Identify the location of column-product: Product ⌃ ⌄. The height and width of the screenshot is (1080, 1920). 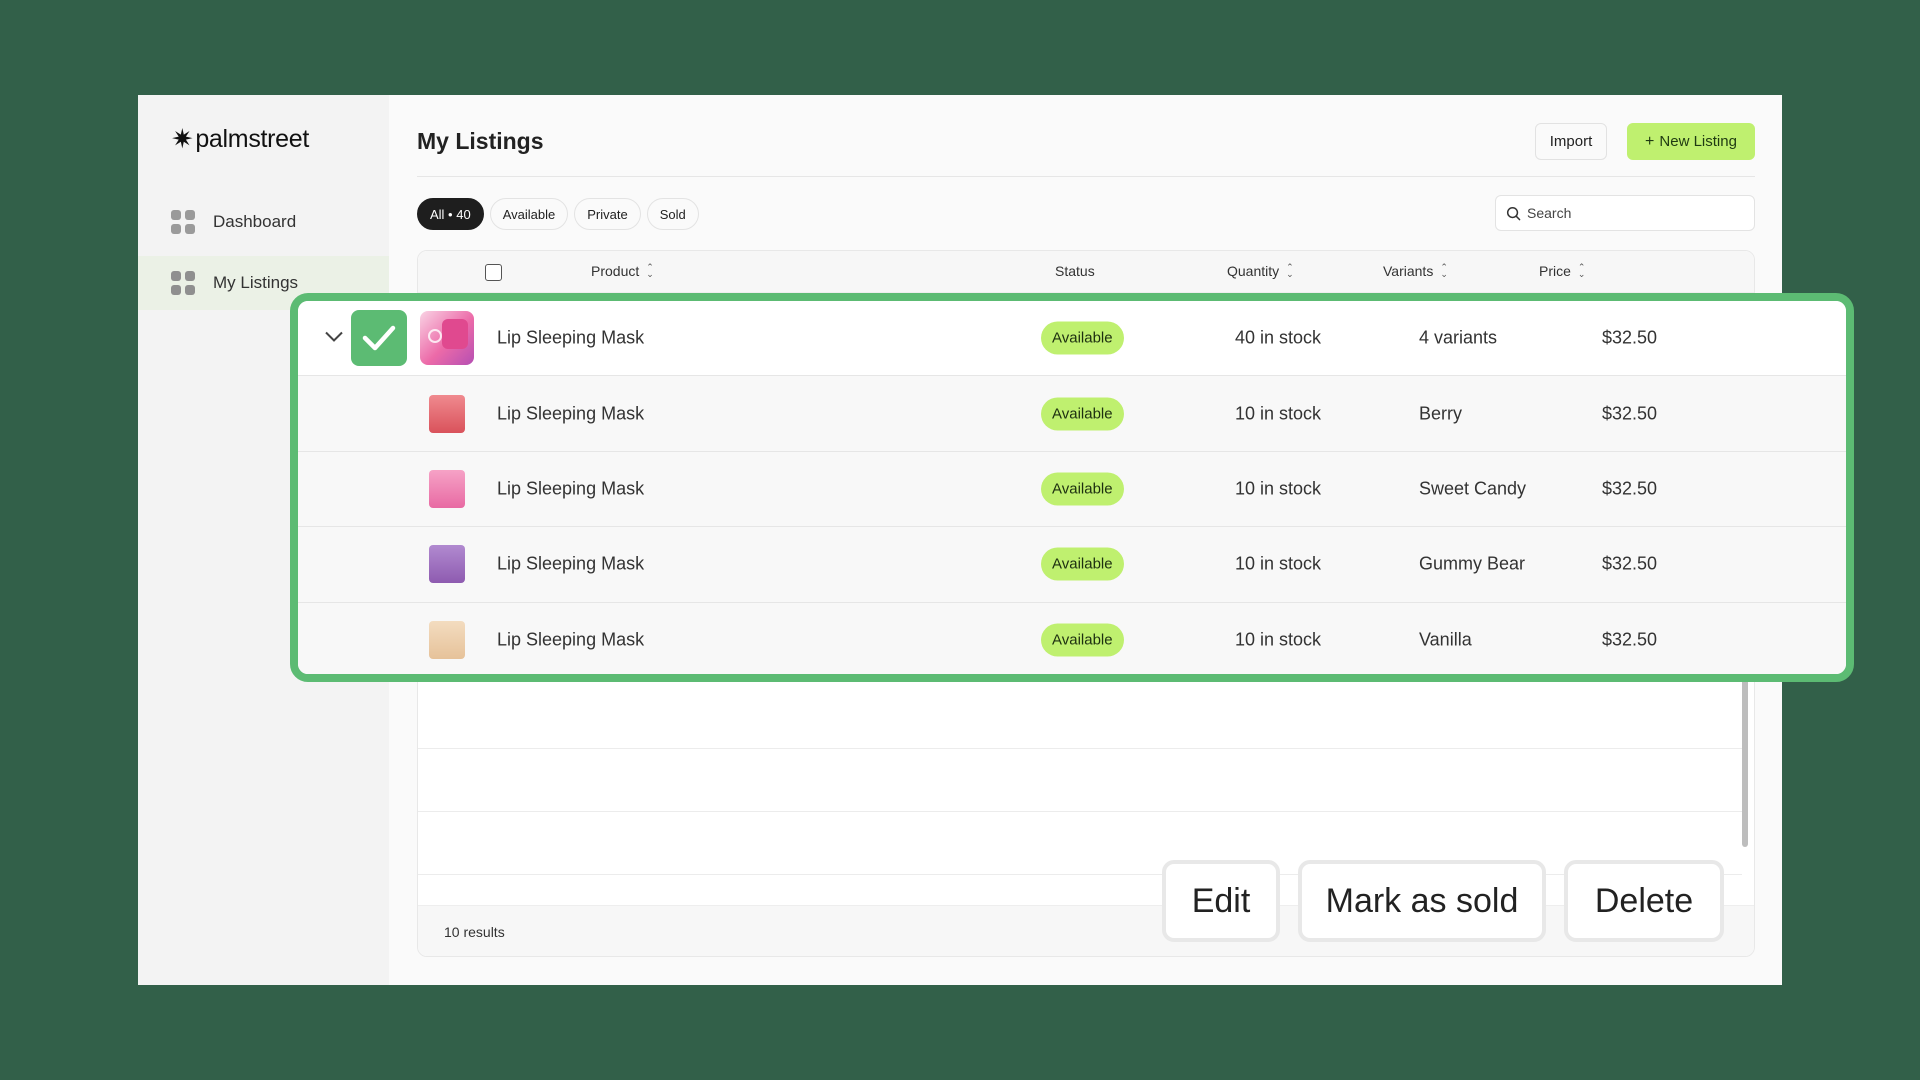
(622, 271).